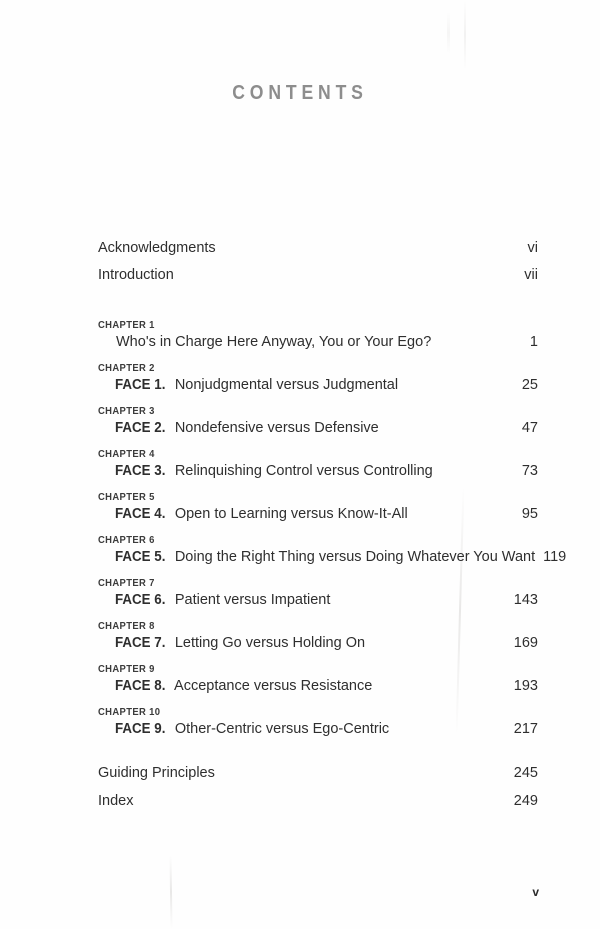  Describe the element at coordinates (318, 253) in the screenshot. I see `toc-entry-acknowledgments: Acknowledgments vi` at that location.